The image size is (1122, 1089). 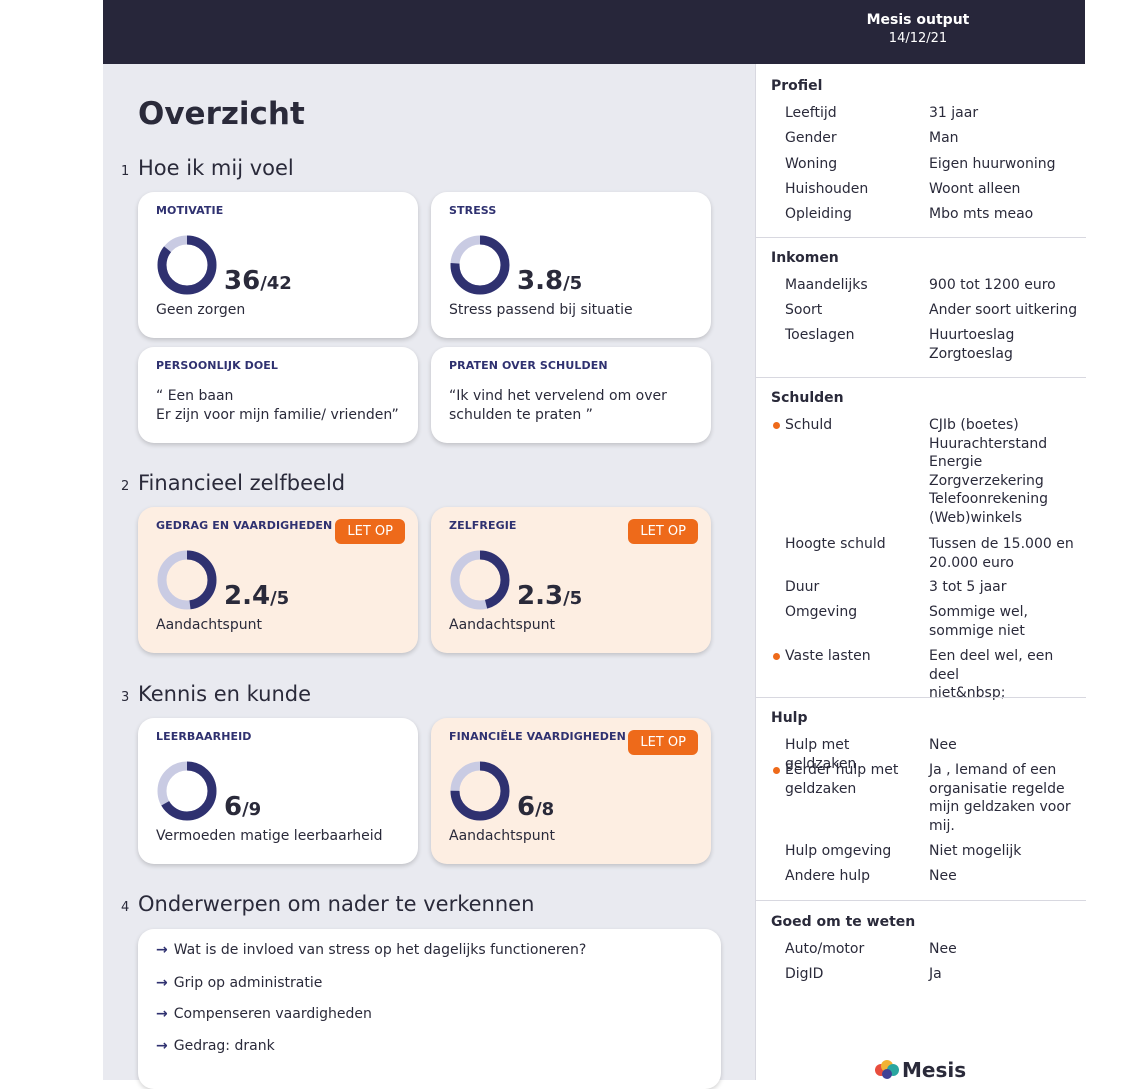 What do you see at coordinates (483, 525) in the screenshot?
I see `card-label: ZELFREGIE` at bounding box center [483, 525].